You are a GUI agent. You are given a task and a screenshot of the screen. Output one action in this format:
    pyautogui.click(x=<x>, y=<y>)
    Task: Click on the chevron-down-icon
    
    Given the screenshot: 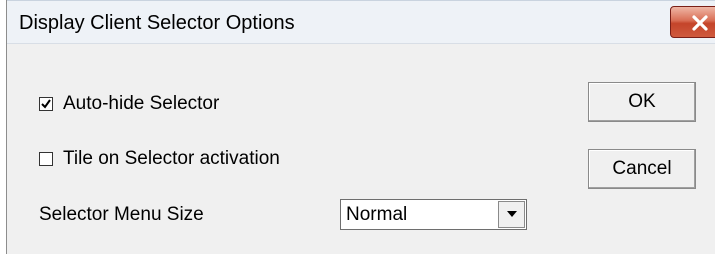 What is the action you would take?
    pyautogui.click(x=512, y=214)
    